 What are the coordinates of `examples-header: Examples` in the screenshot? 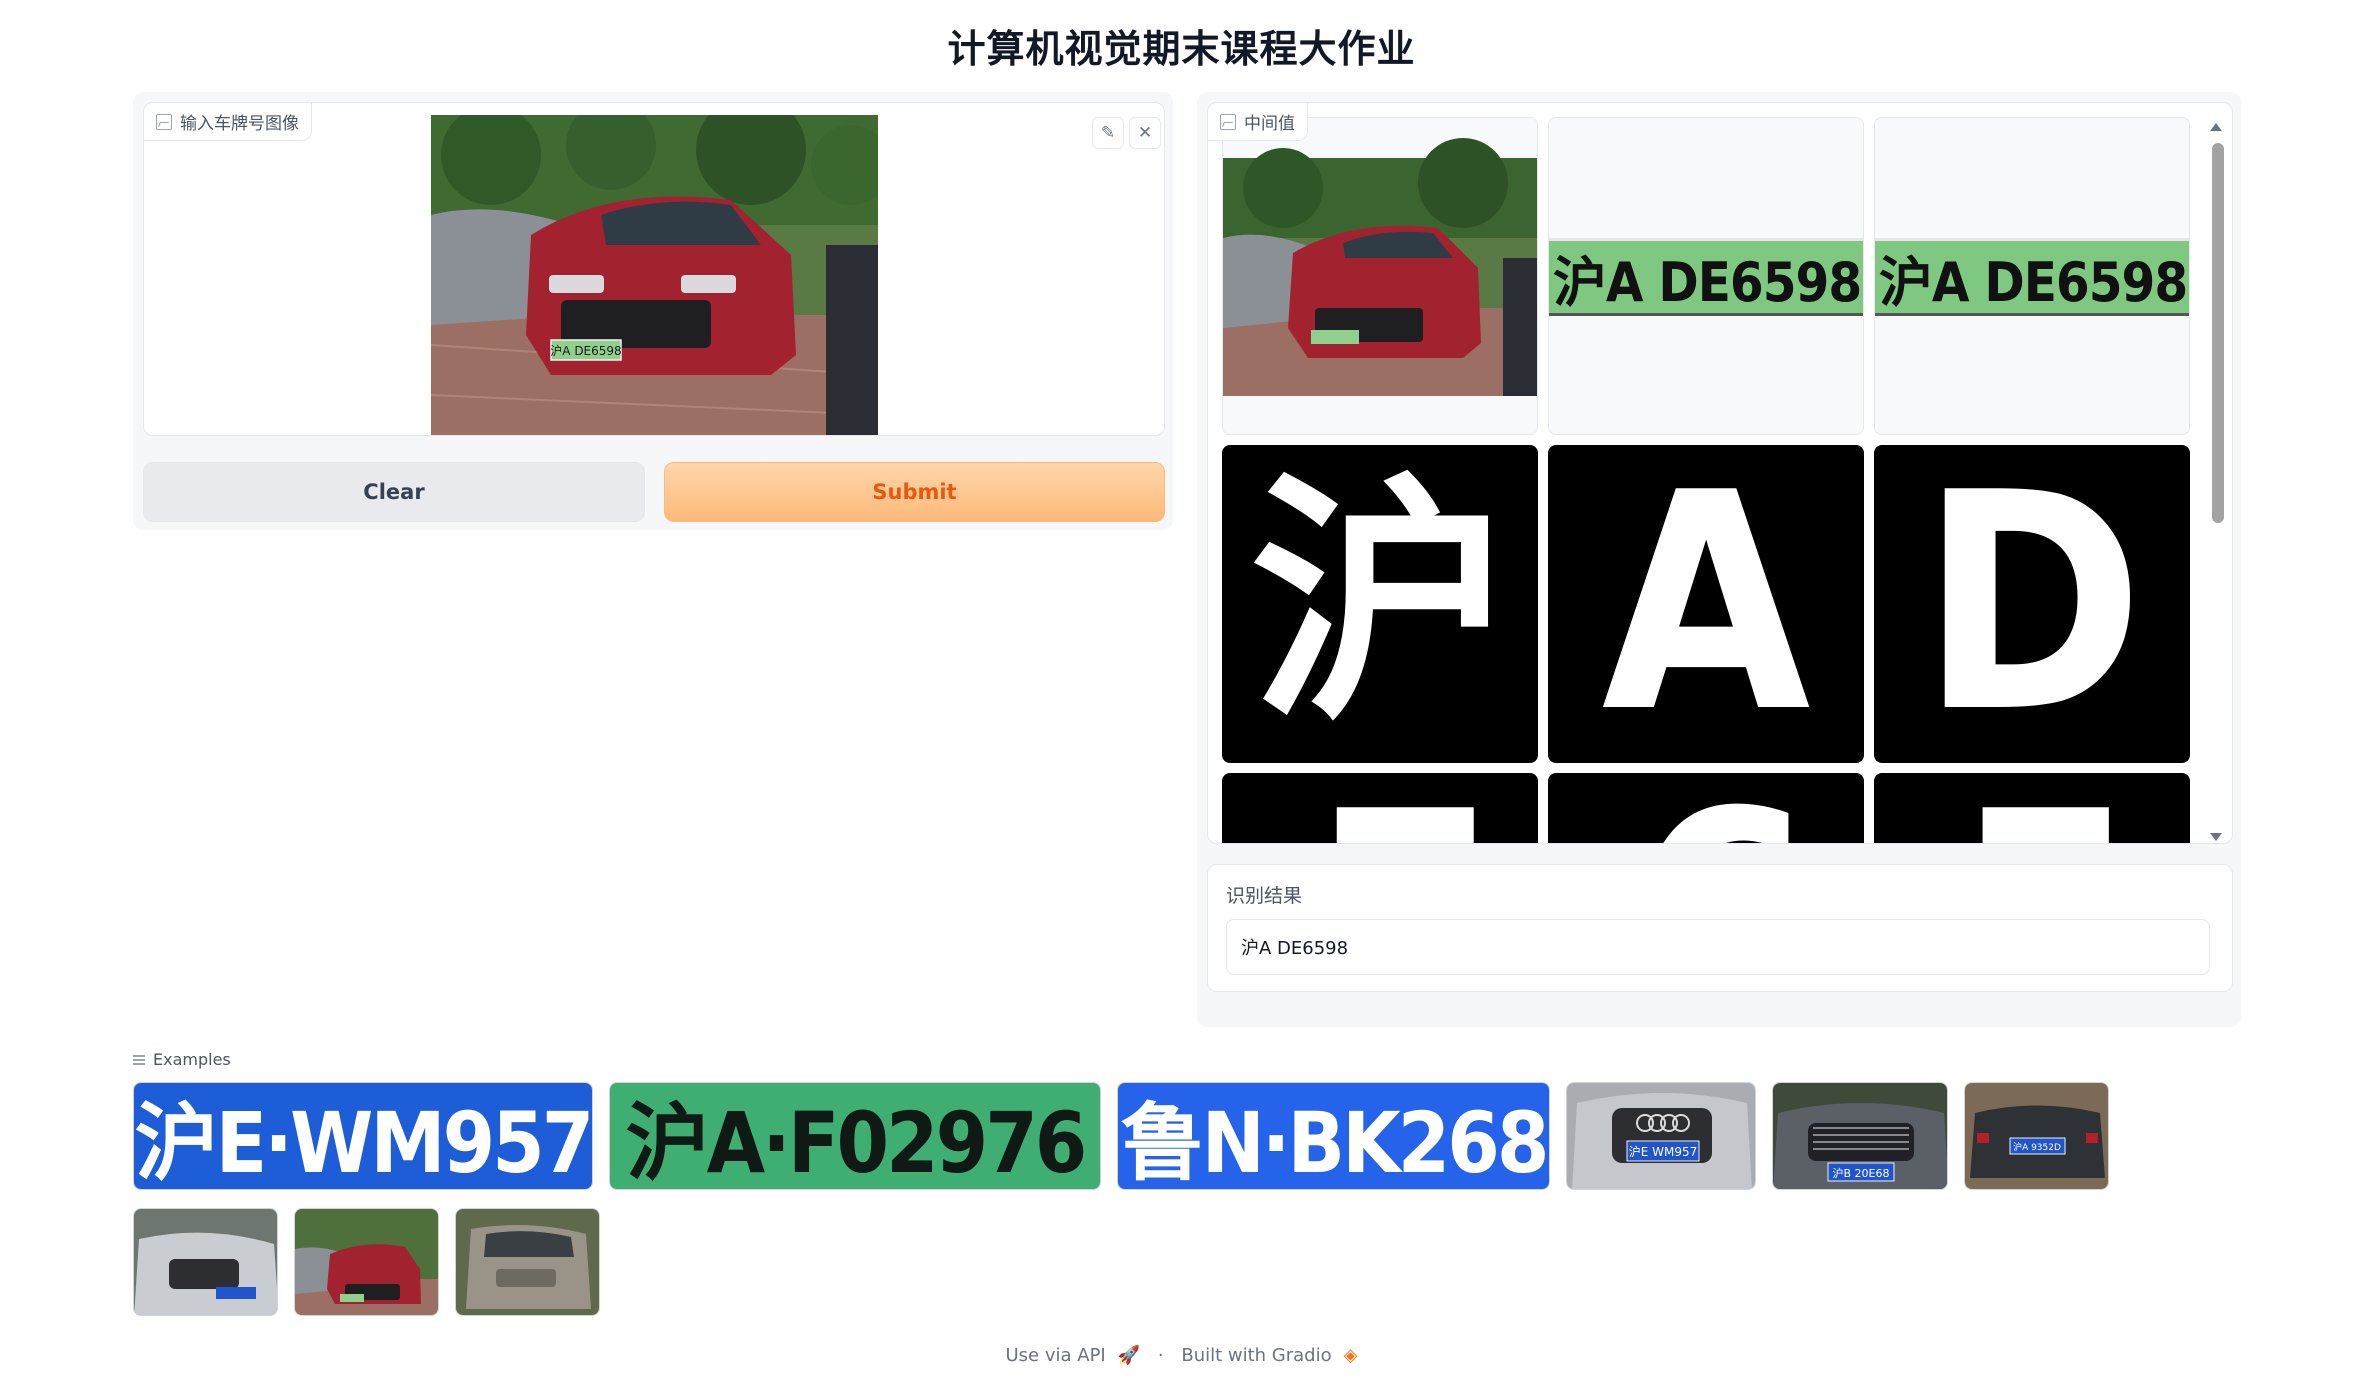 It's located at (182, 1059).